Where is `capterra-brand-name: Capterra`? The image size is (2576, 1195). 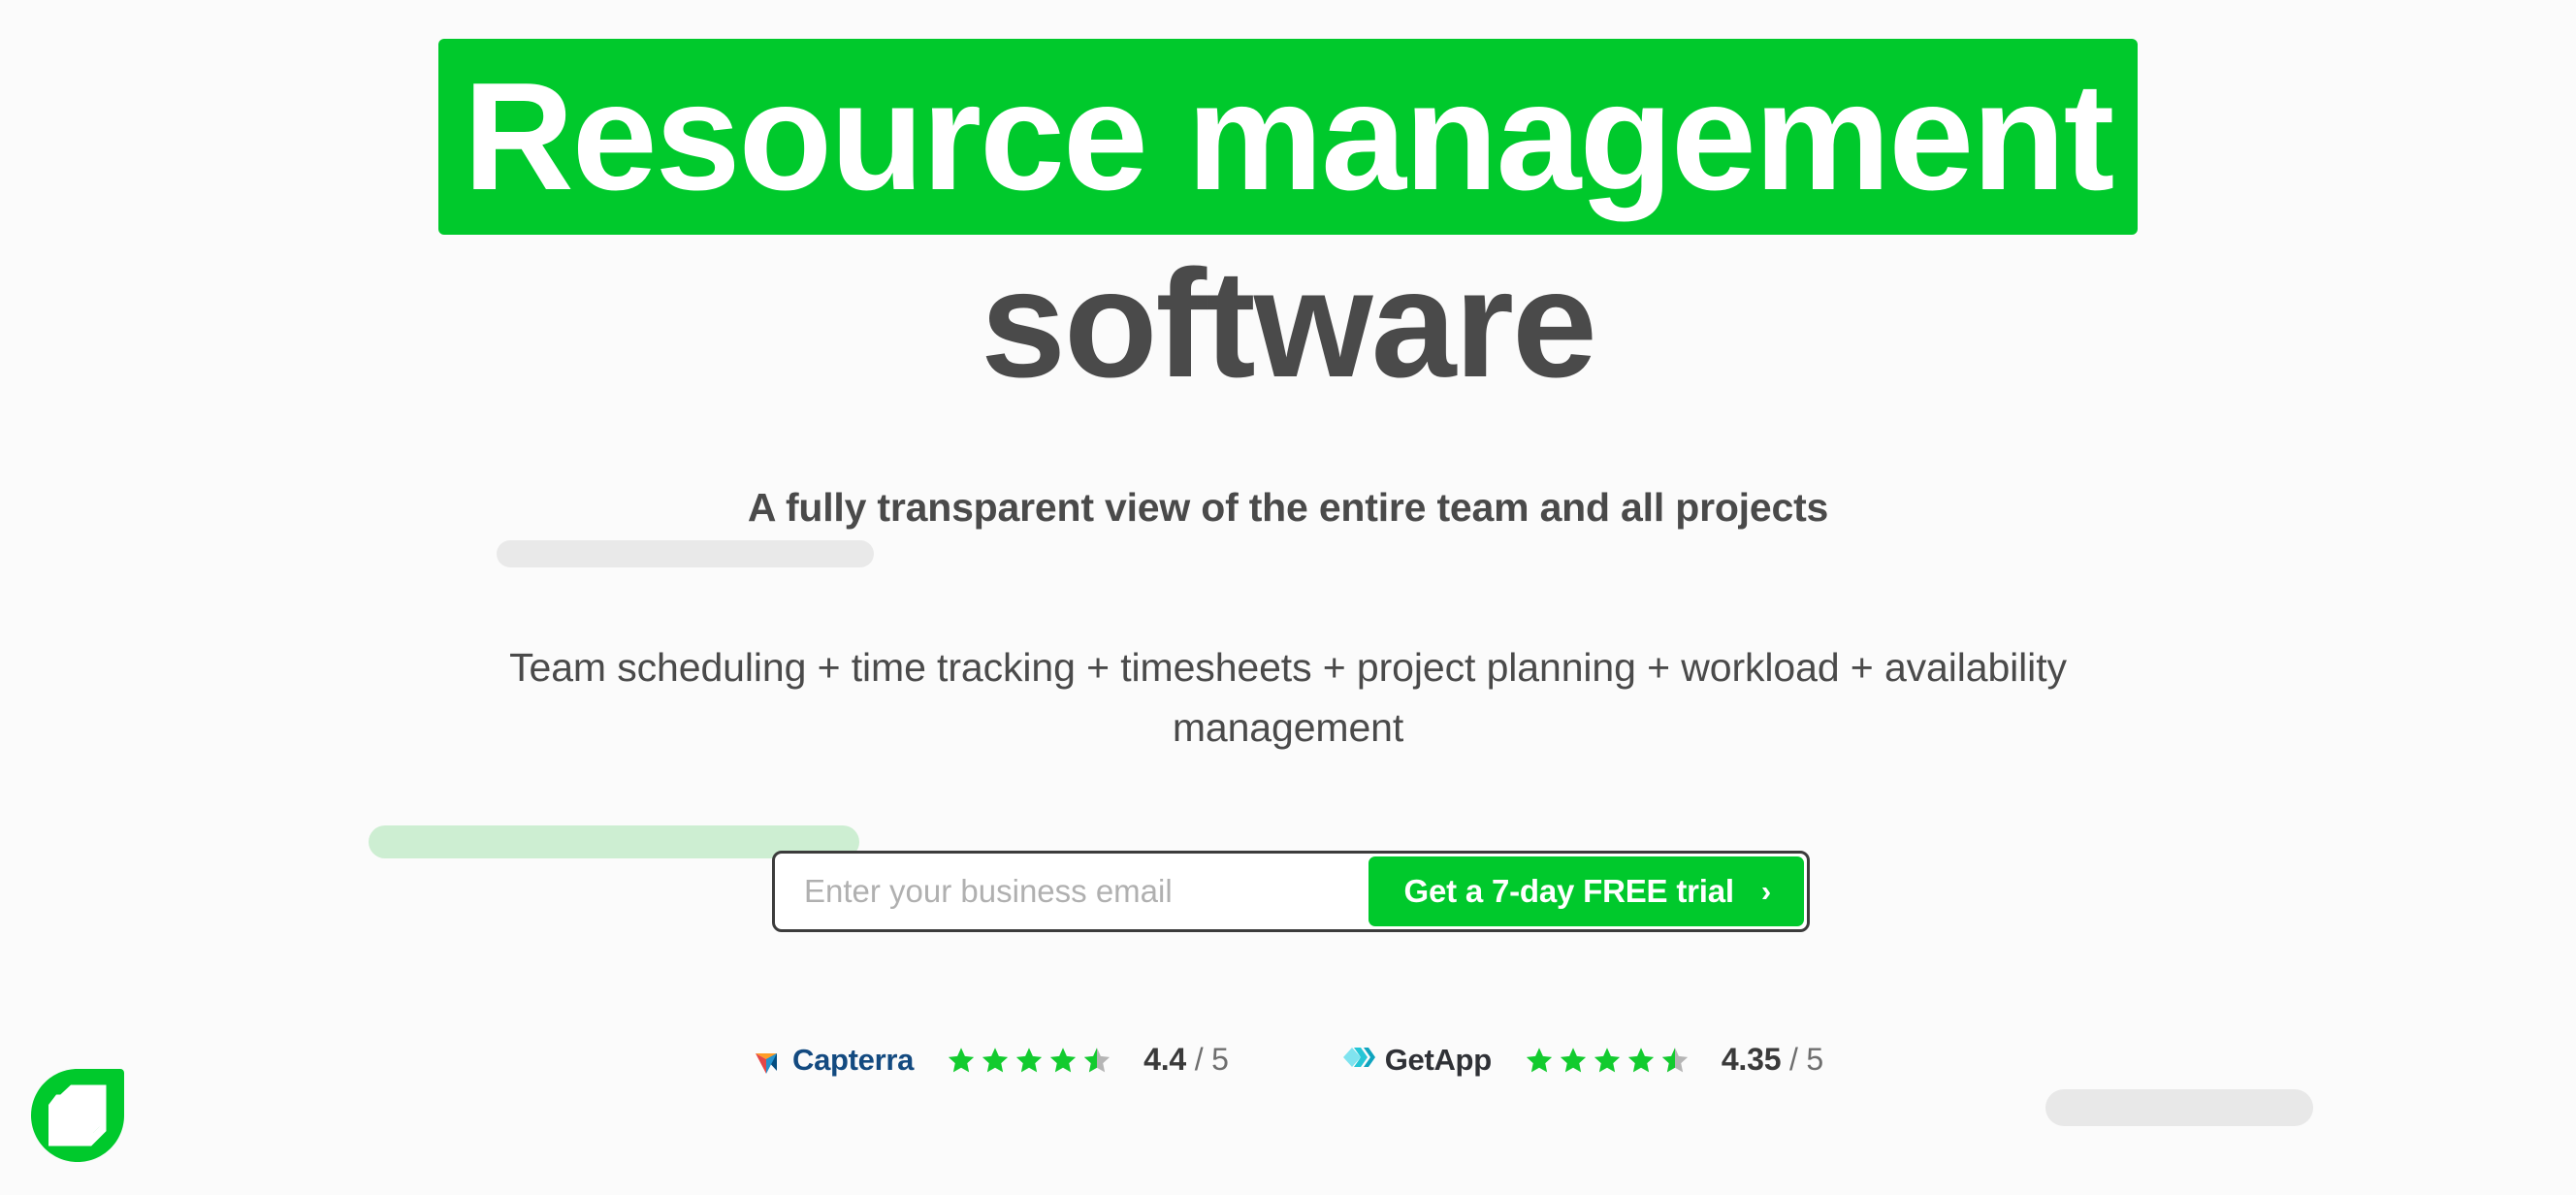
capterra-brand-name: Capterra is located at coordinates (853, 1059).